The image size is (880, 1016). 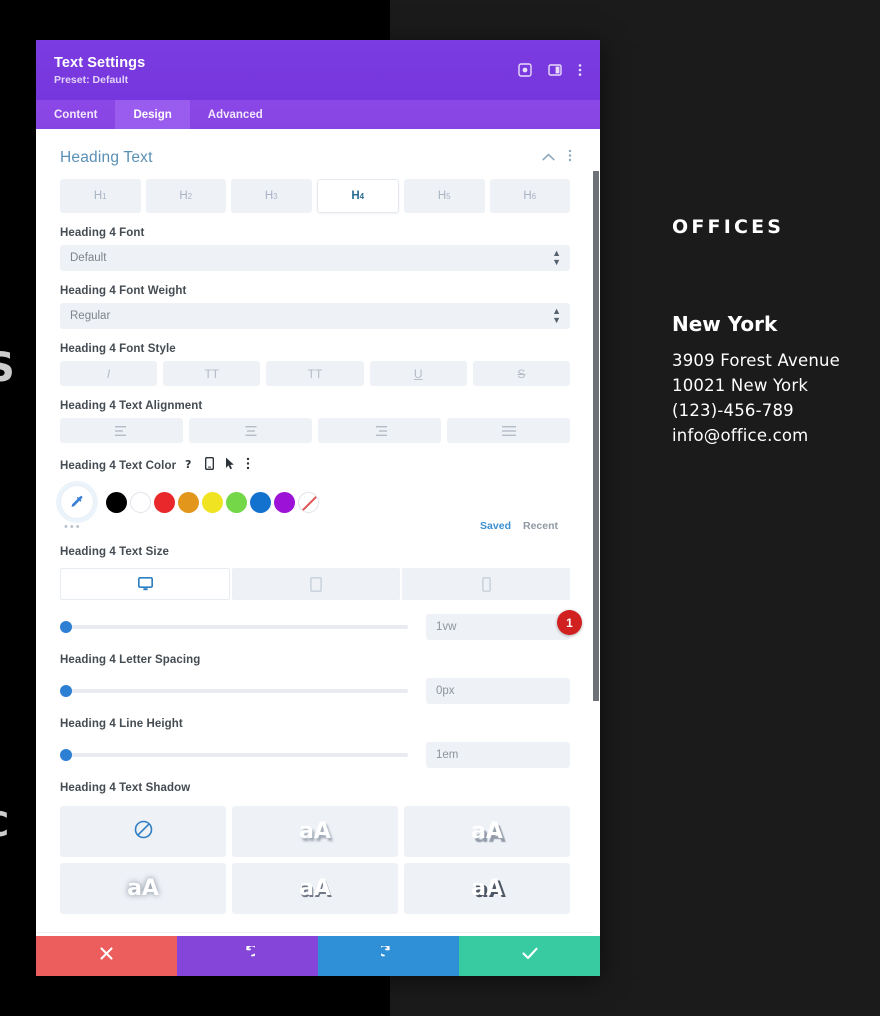 What do you see at coordinates (234, 627) in the screenshot?
I see `text-size-slider` at bounding box center [234, 627].